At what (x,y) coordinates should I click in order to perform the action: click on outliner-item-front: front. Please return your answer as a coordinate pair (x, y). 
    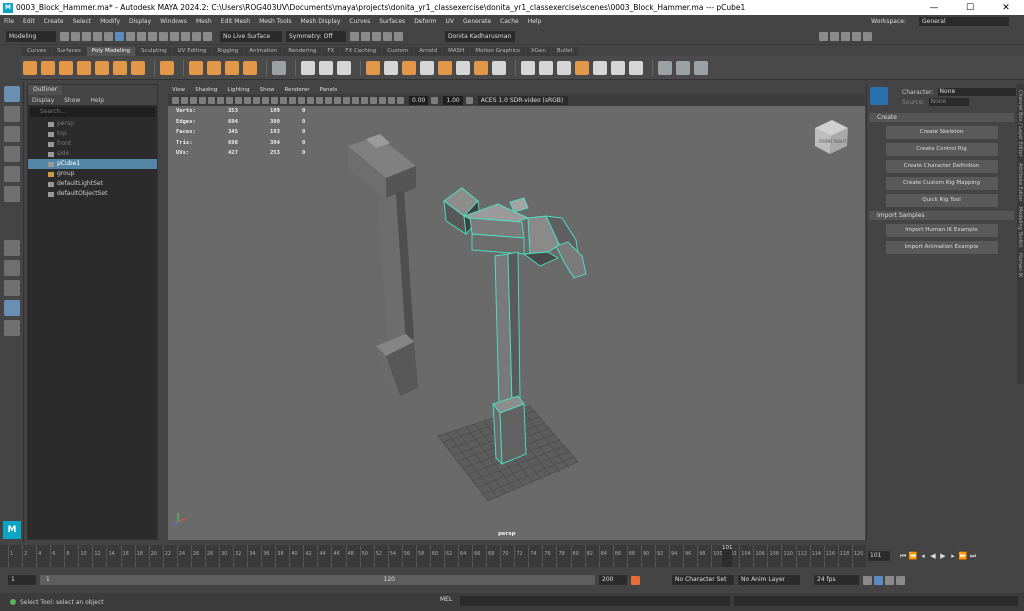
    Looking at the image, I should click on (92, 144).